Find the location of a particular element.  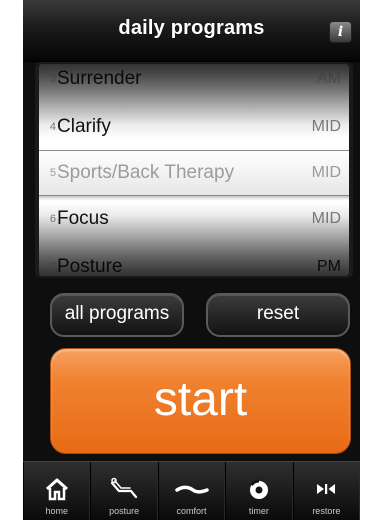

row-period: AM is located at coordinates (329, 78).